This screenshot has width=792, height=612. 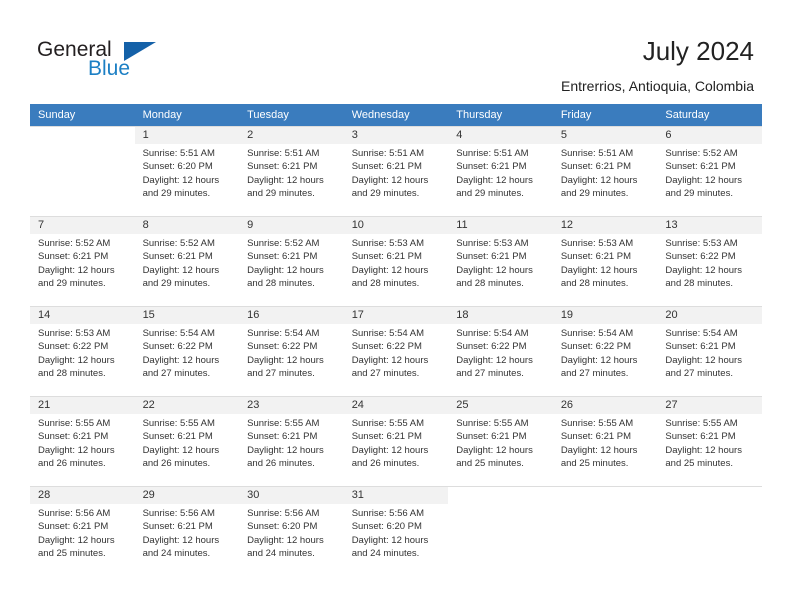 What do you see at coordinates (72, 464) in the screenshot?
I see `day-detail-daylight-line2: and 26 minutes.` at bounding box center [72, 464].